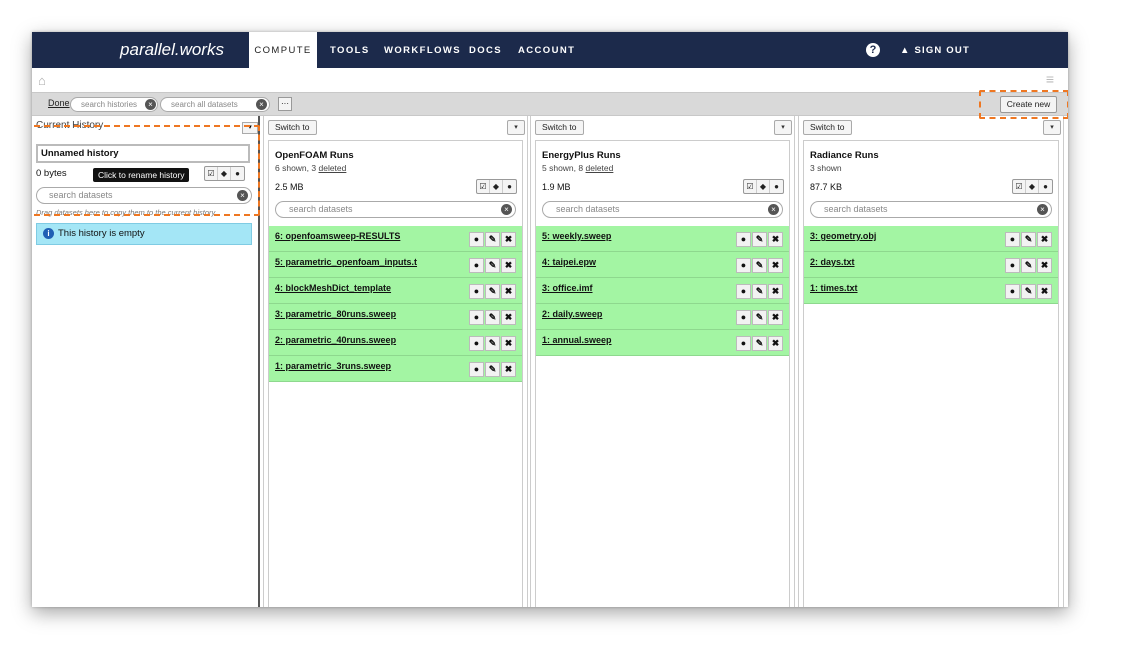 The image size is (1133, 672). I want to click on dataset-name: 1: parametric_3runs.sweep, so click(333, 366).